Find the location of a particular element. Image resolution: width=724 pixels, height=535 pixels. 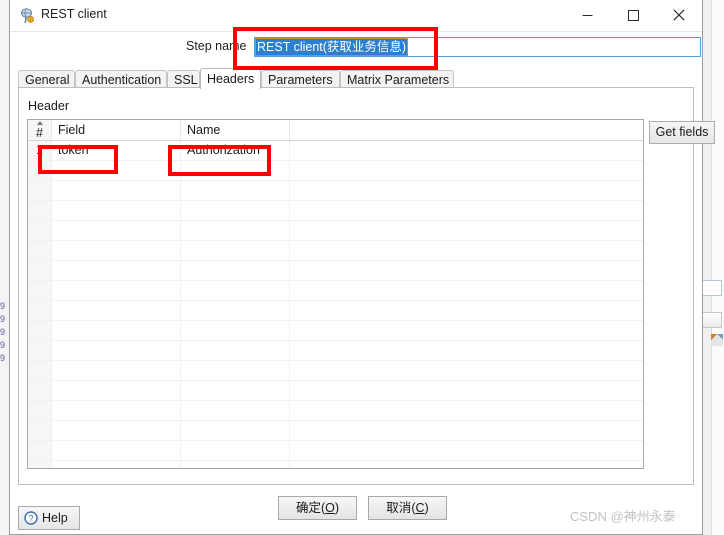

tab-general: General is located at coordinates (46, 79).